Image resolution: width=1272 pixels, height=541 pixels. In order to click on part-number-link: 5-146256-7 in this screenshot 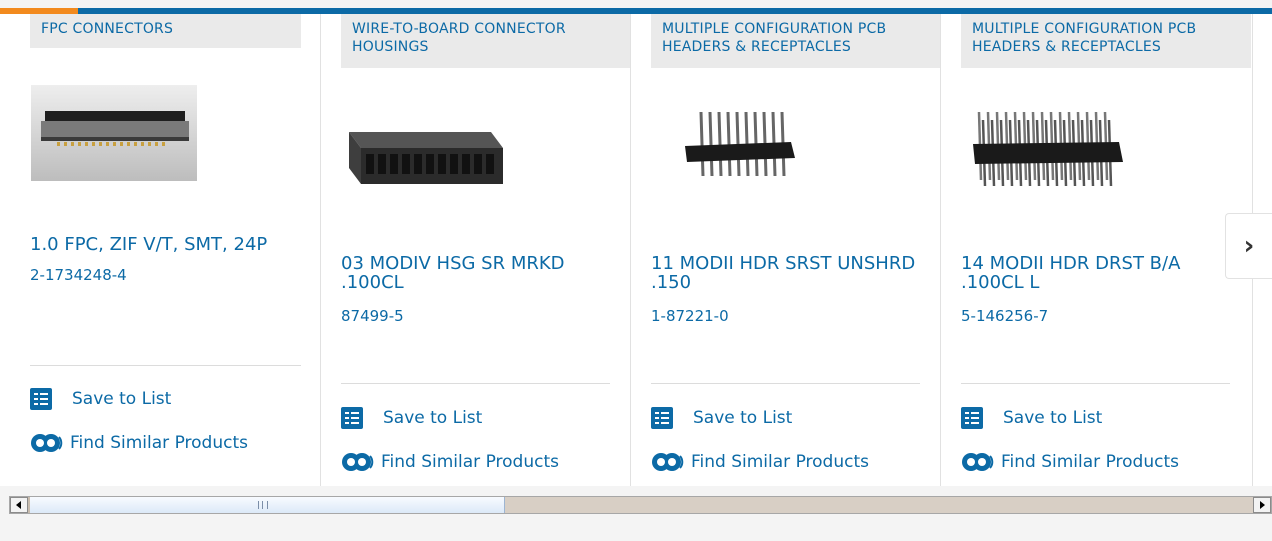, I will do `click(1004, 316)`.